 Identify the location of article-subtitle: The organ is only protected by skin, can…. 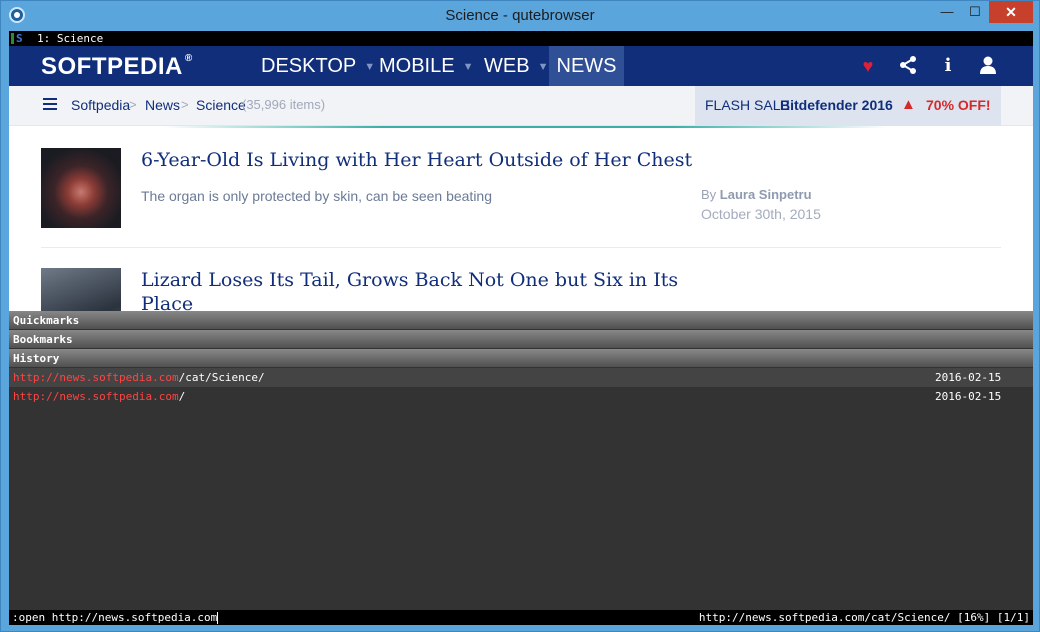
(316, 196).